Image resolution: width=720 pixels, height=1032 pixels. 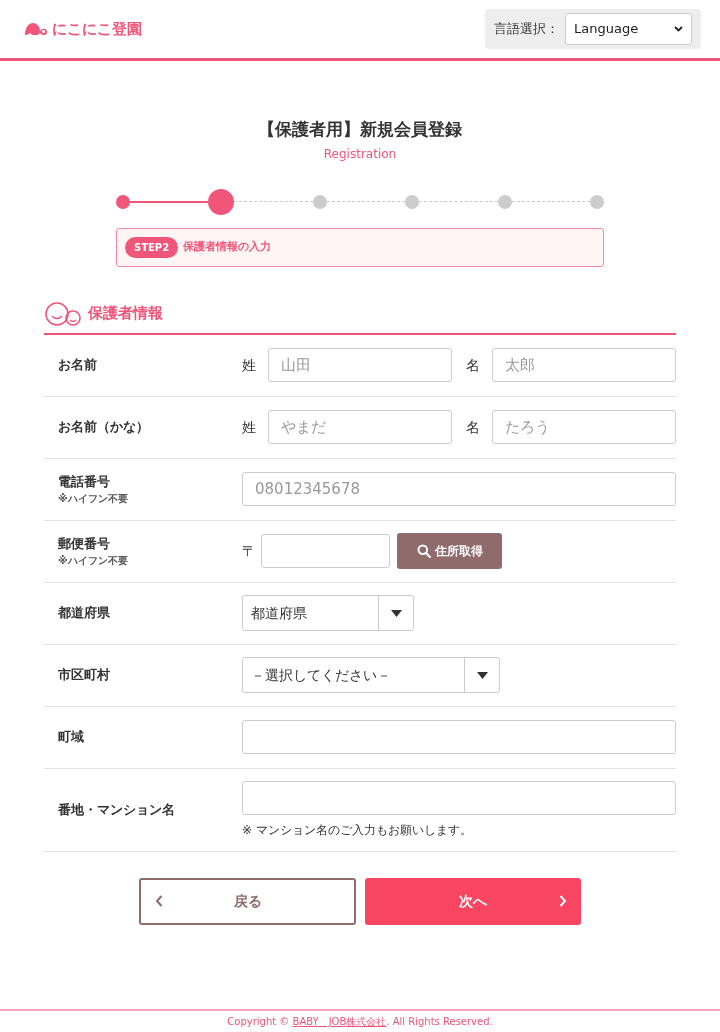 I want to click on field-label: 町域, so click(x=71, y=737).